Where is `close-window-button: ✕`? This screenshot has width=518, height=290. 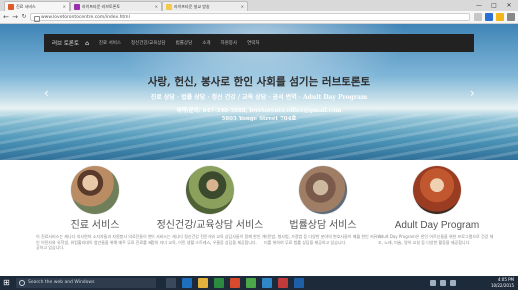
close-window-button: ✕ is located at coordinates (509, 5).